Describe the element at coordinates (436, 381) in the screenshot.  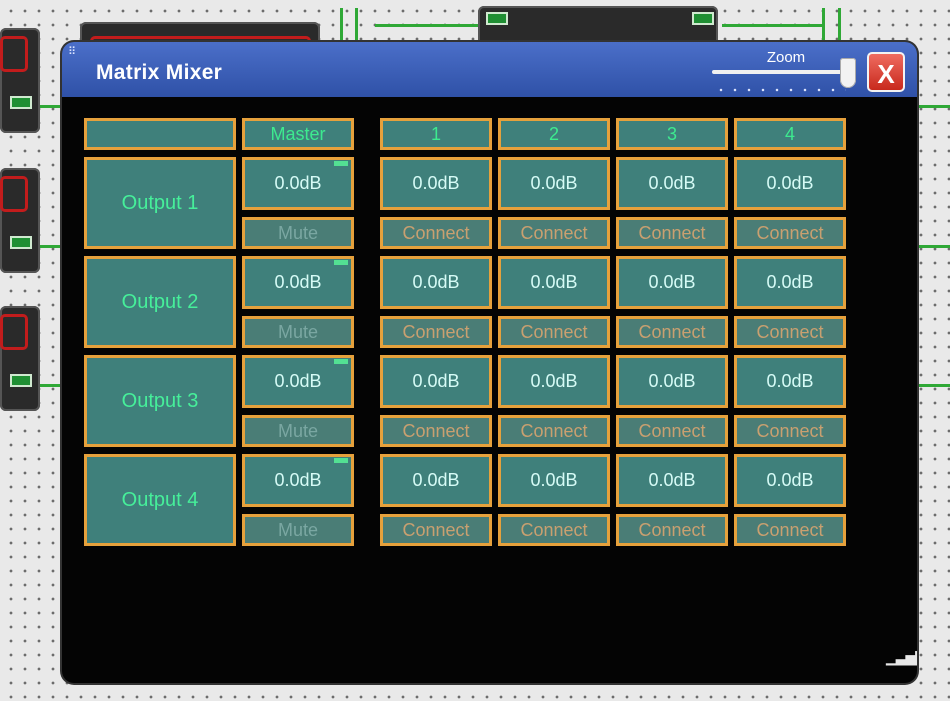
I see `level-3-1: 0.0dB` at that location.